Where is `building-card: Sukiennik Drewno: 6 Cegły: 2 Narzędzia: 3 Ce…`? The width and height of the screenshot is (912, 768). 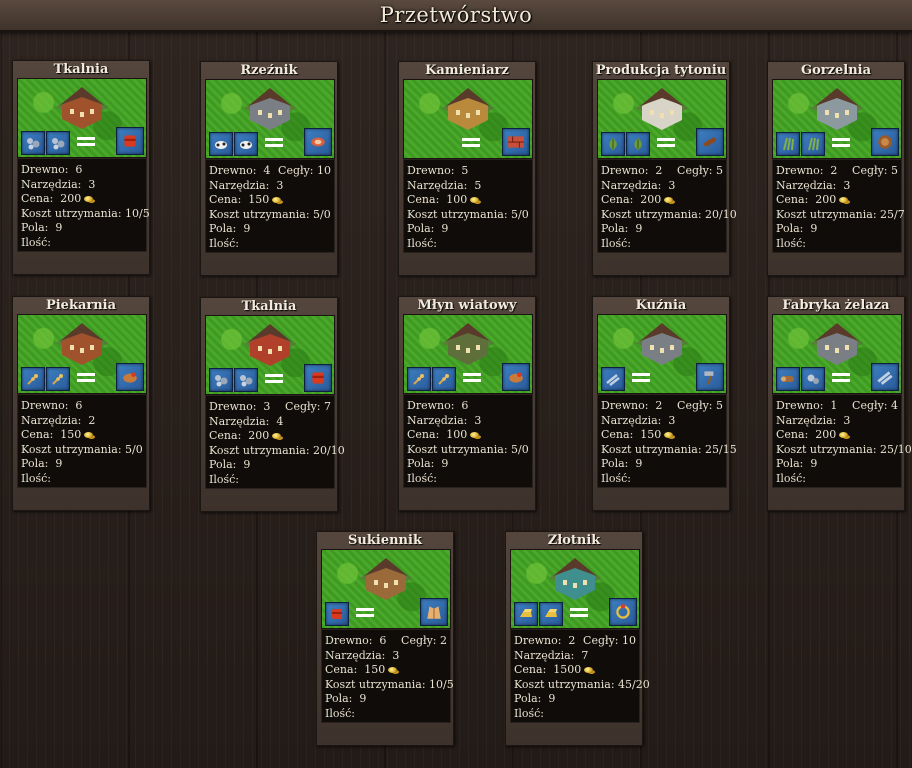 building-card: Sukiennik Drewno: 6 Cegły: 2 Narzędzia: 3 Ce… is located at coordinates (385, 638).